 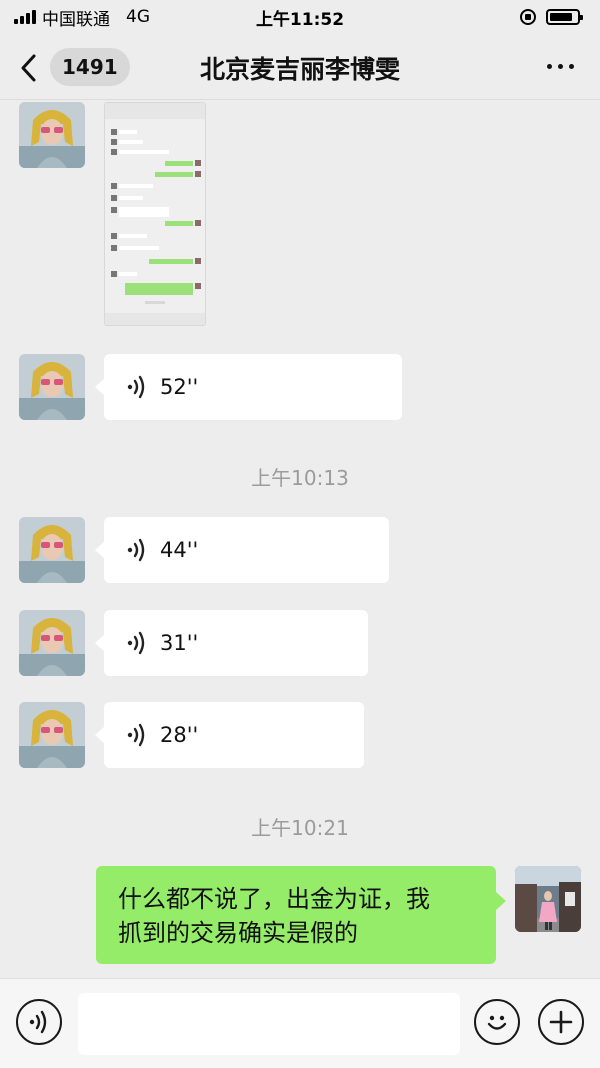 I want to click on battery-icon, so click(x=564, y=17).